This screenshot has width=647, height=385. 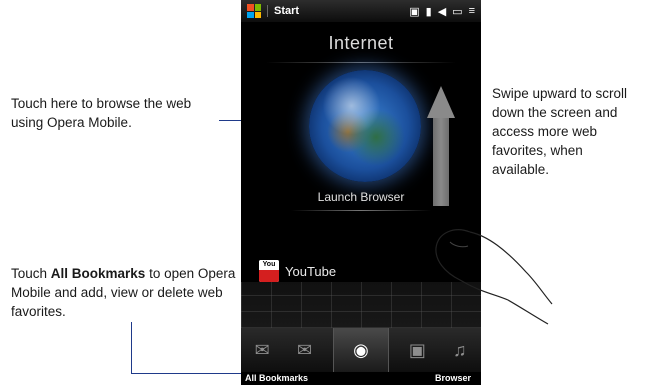 I want to click on softkey-browser: Browser, so click(x=453, y=378).